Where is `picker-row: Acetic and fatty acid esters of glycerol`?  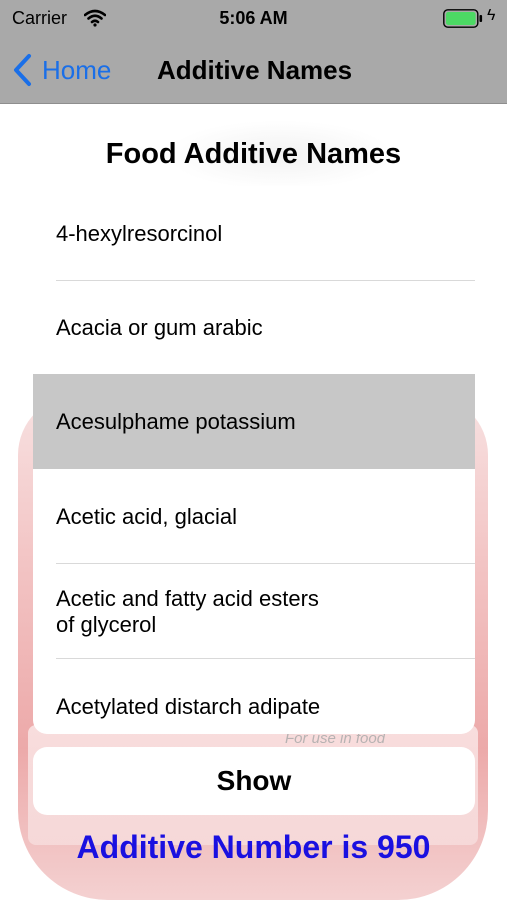 picker-row: Acetic and fatty acid esters of glycerol is located at coordinates (254, 611).